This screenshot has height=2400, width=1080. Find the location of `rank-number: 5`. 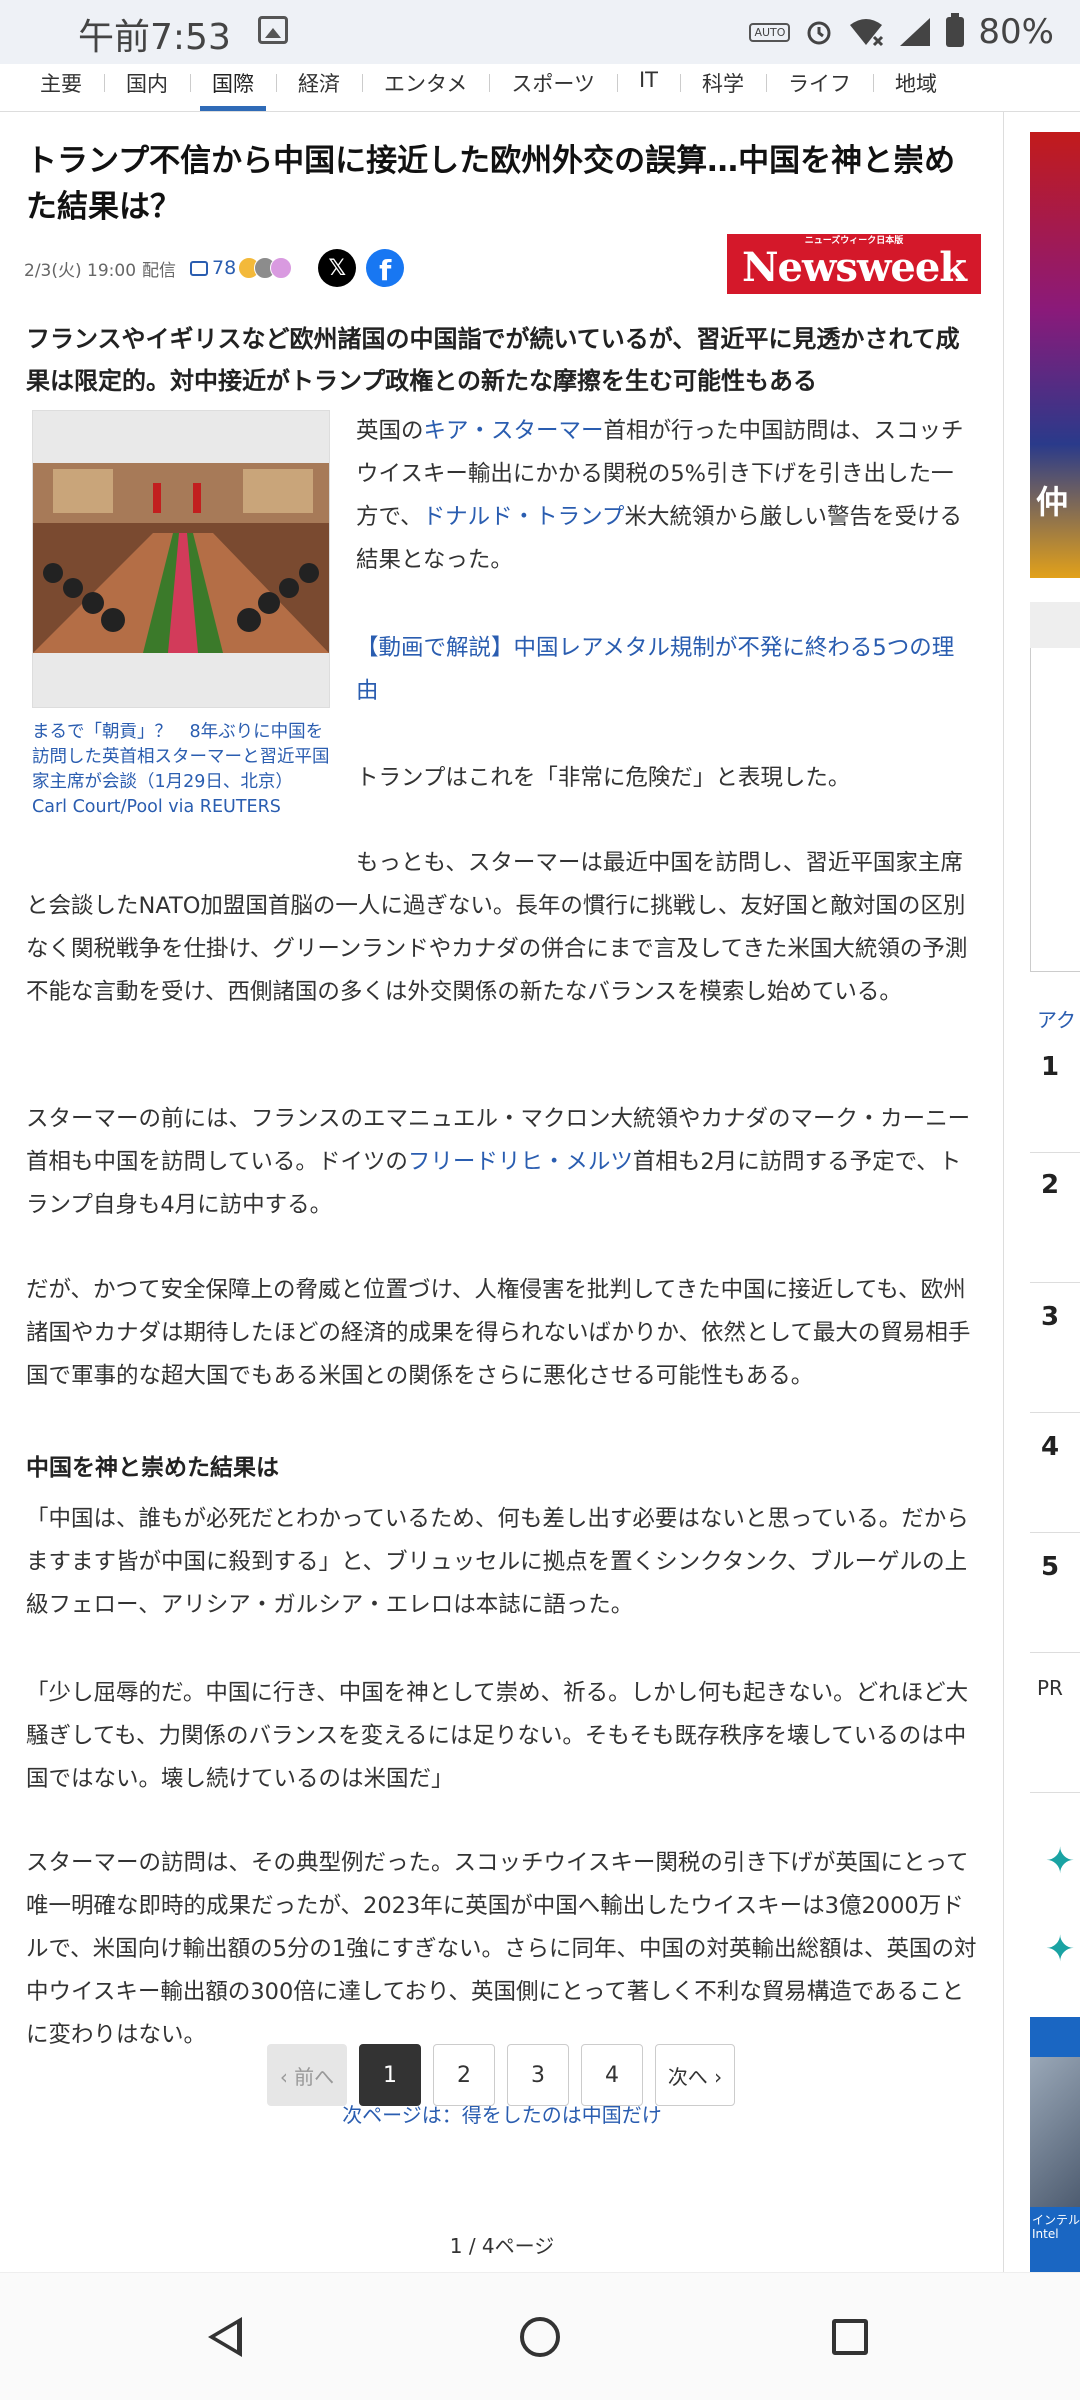

rank-number: 5 is located at coordinates (1050, 1567).